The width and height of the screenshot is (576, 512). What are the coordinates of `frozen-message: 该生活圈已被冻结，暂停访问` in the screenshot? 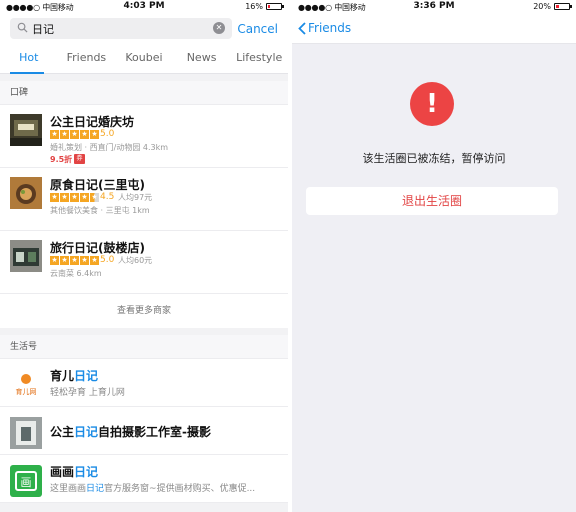 It's located at (434, 158).